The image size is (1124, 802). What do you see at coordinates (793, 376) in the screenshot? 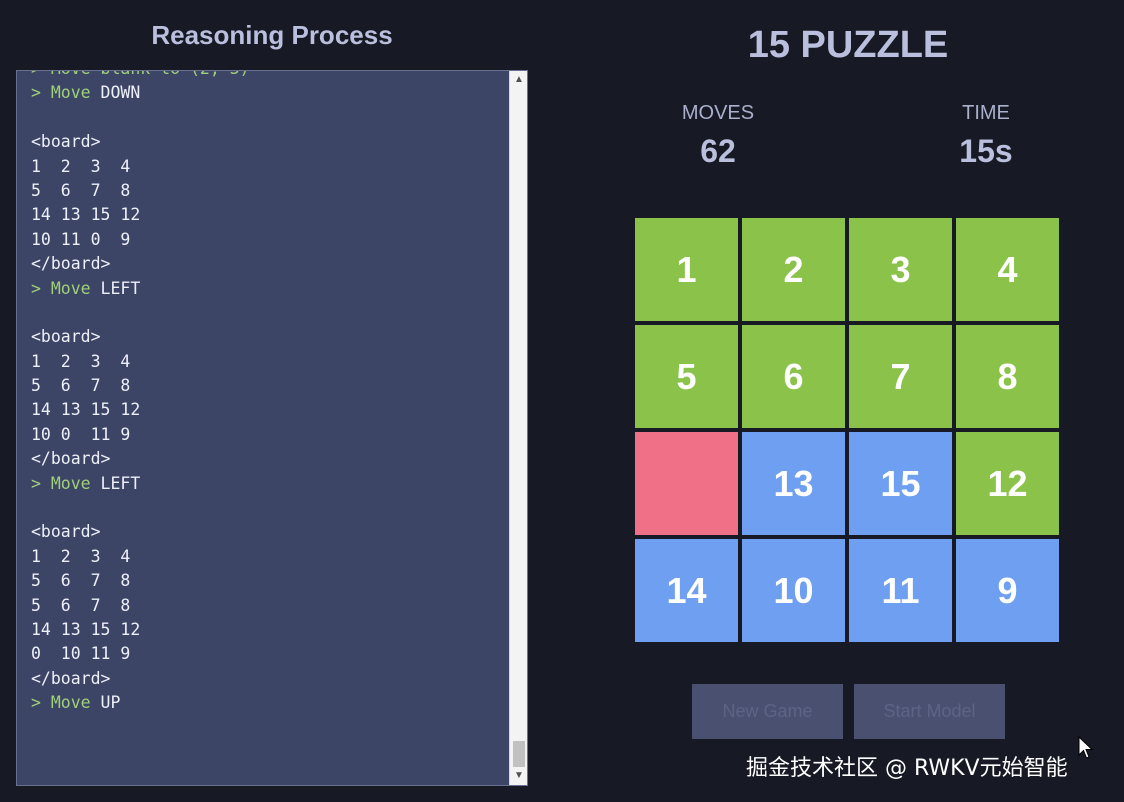
I see `puzzle-tile: 6` at bounding box center [793, 376].